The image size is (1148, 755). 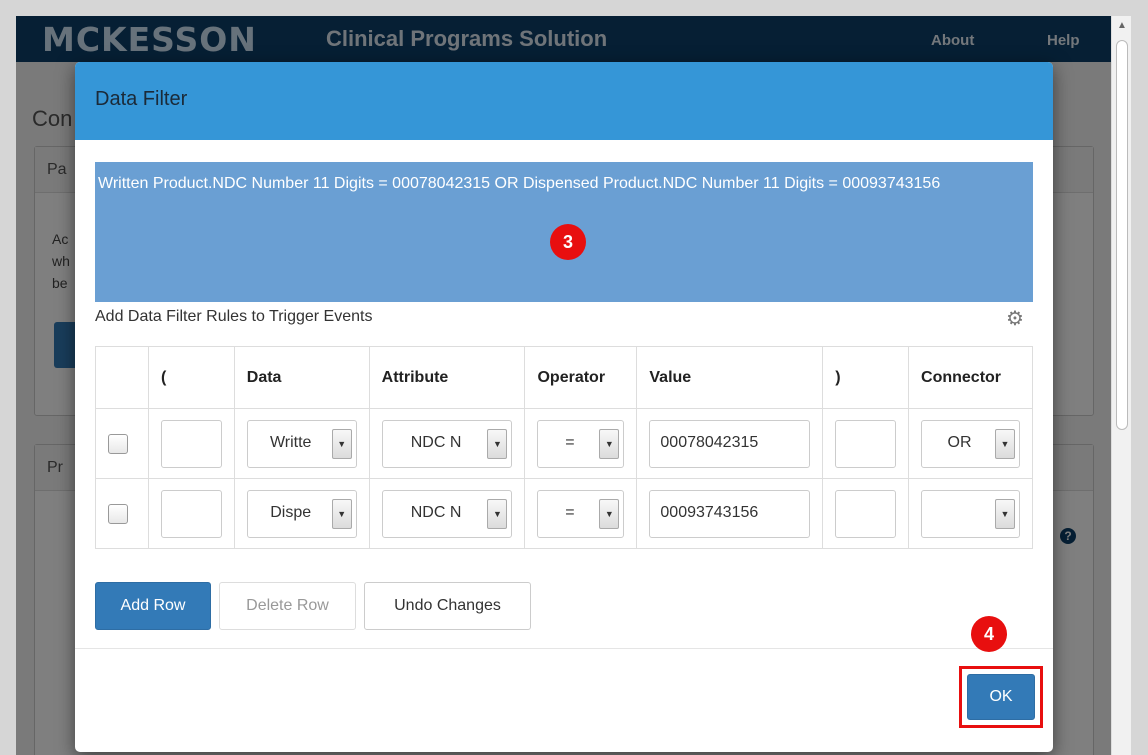 I want to click on step-marker-3: 3, so click(x=568, y=242).